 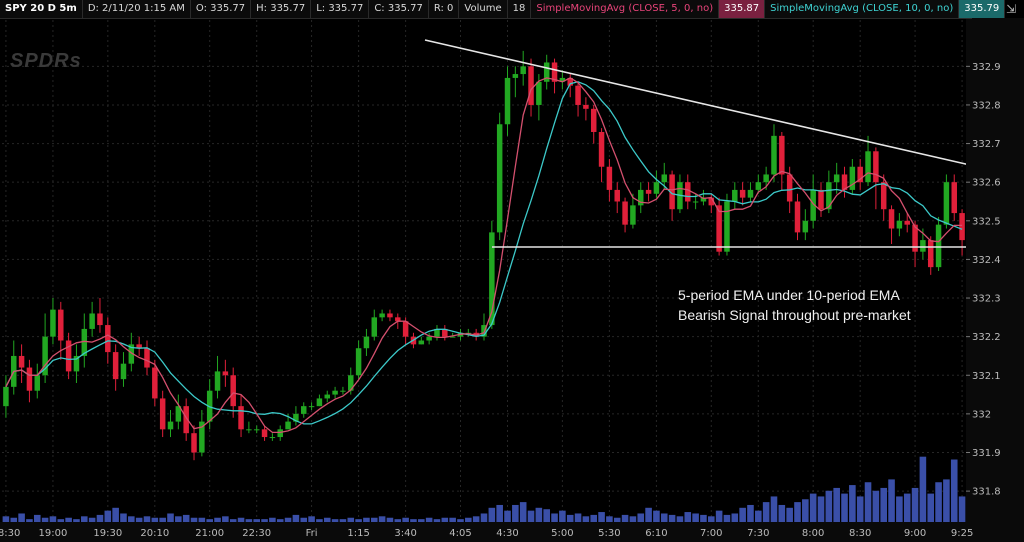 I want to click on time-tick-label: 9:00, so click(x=915, y=533).